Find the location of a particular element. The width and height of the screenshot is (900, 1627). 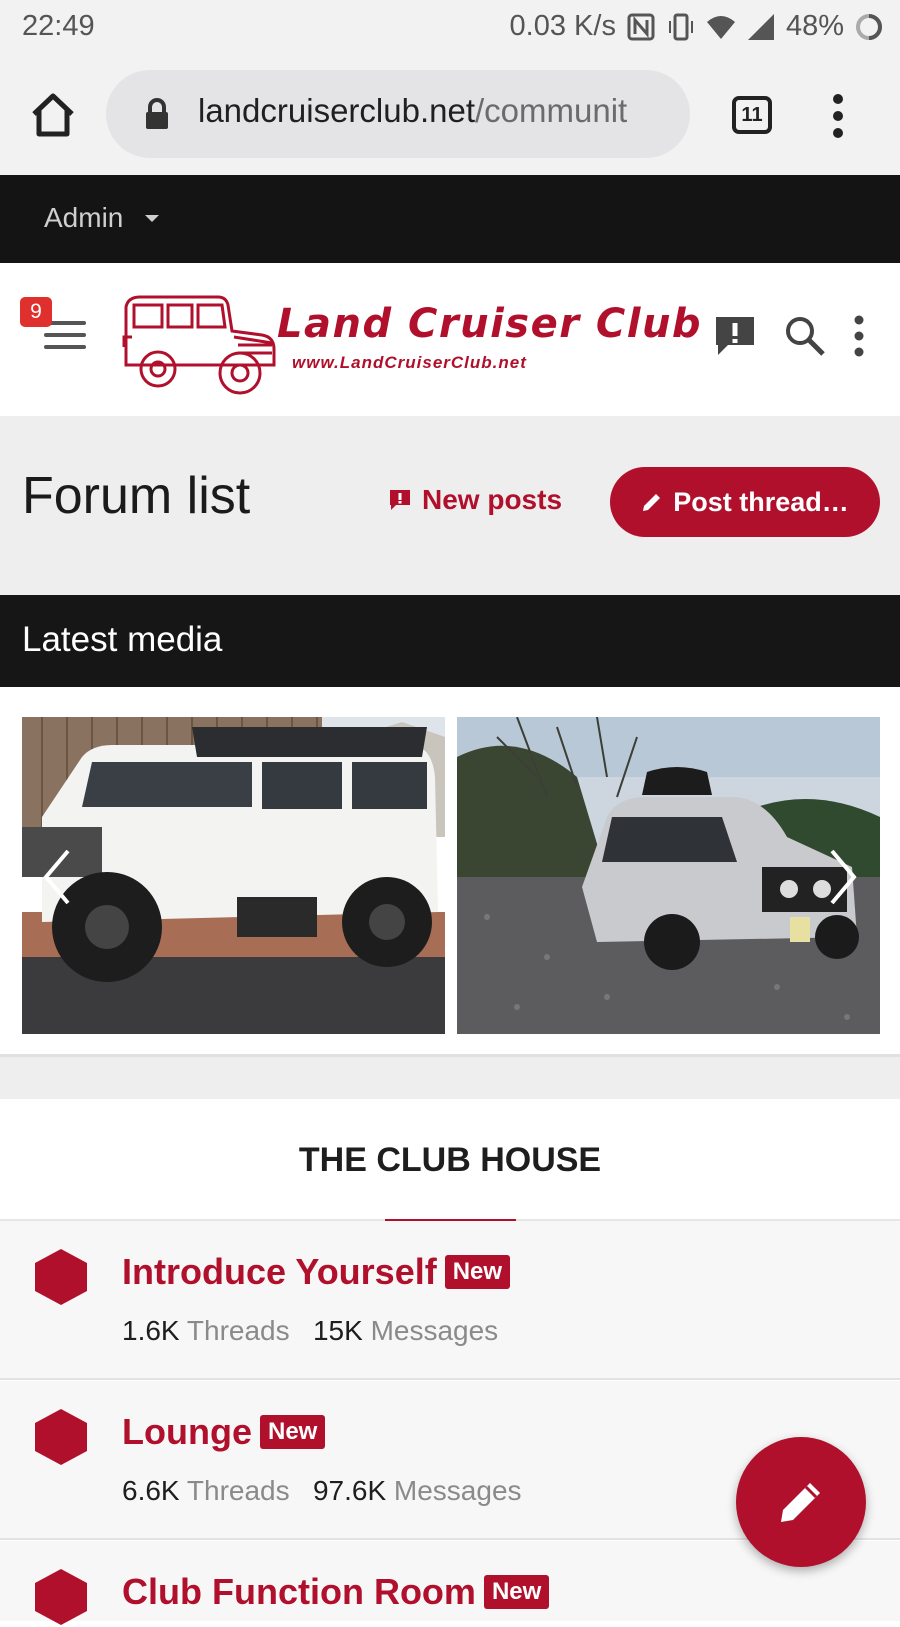

notification-badge: 9 is located at coordinates (36, 312).